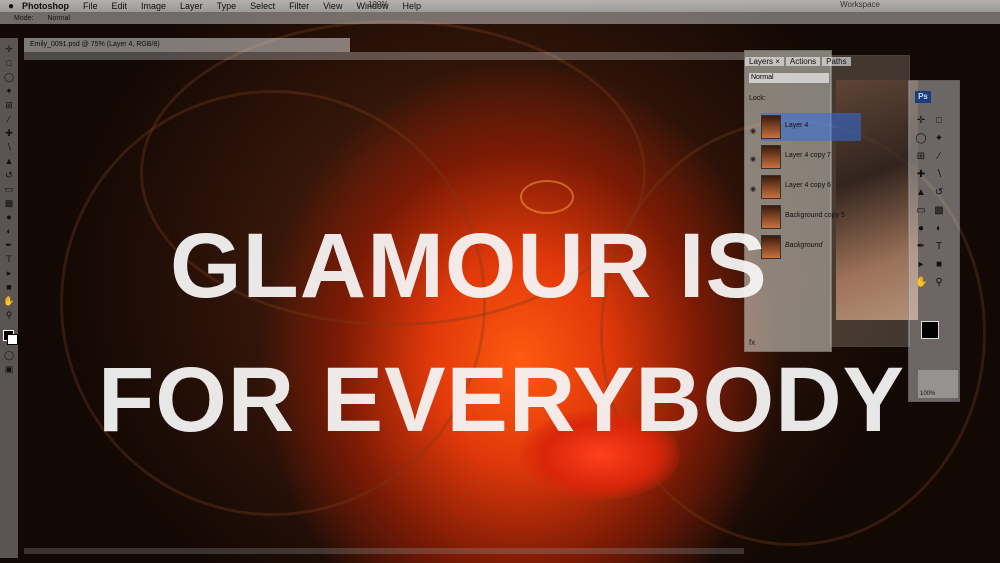  I want to click on menu-view: View, so click(332, 6).